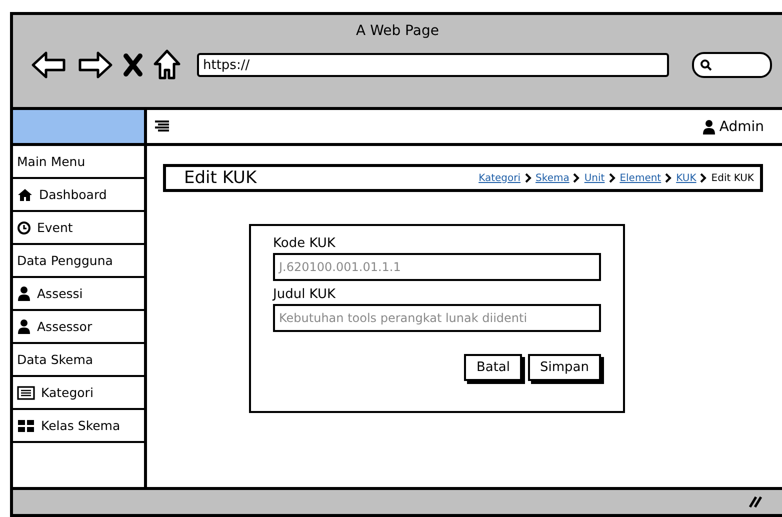 This screenshot has height=517, width=782. What do you see at coordinates (78, 294) in the screenshot?
I see `sidebar-item: Assessi` at bounding box center [78, 294].